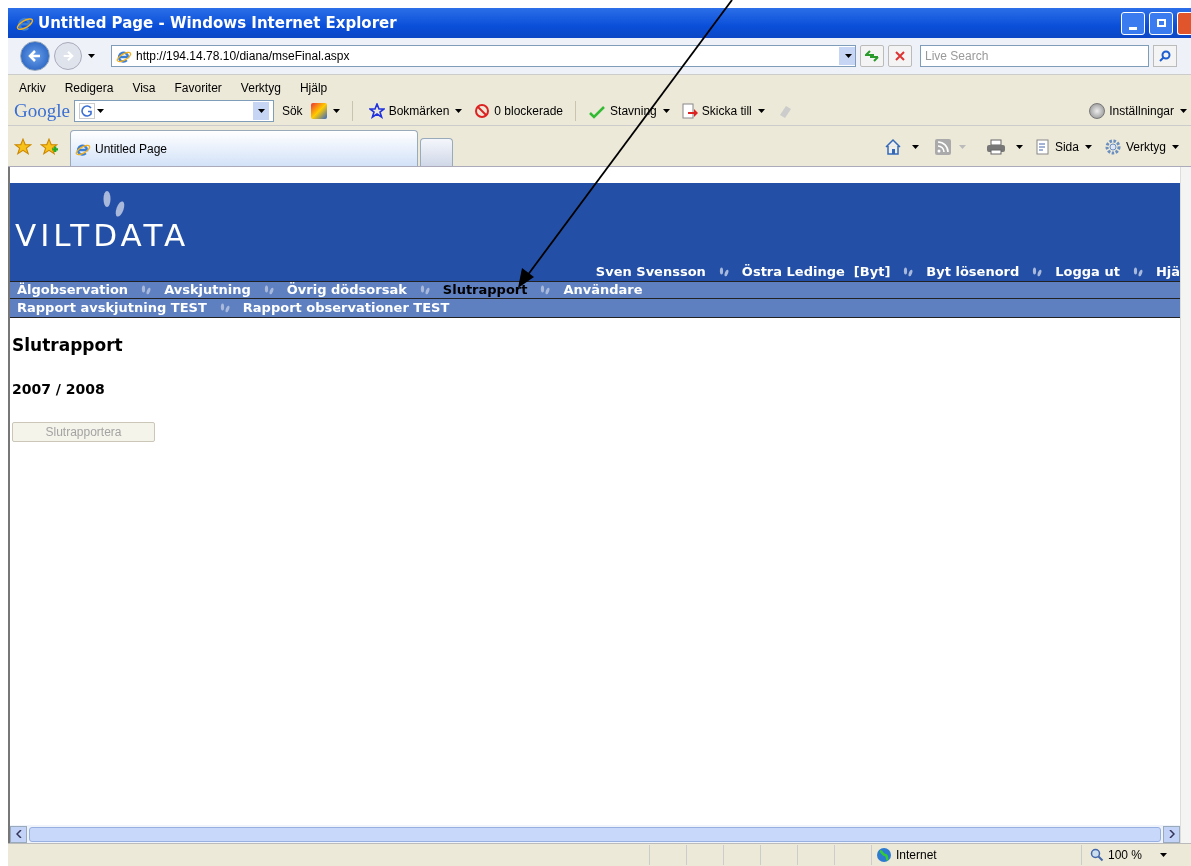 Image resolution: width=1191 pixels, height=866 pixels. What do you see at coordinates (173, 111) in the screenshot?
I see `google-search-field` at bounding box center [173, 111].